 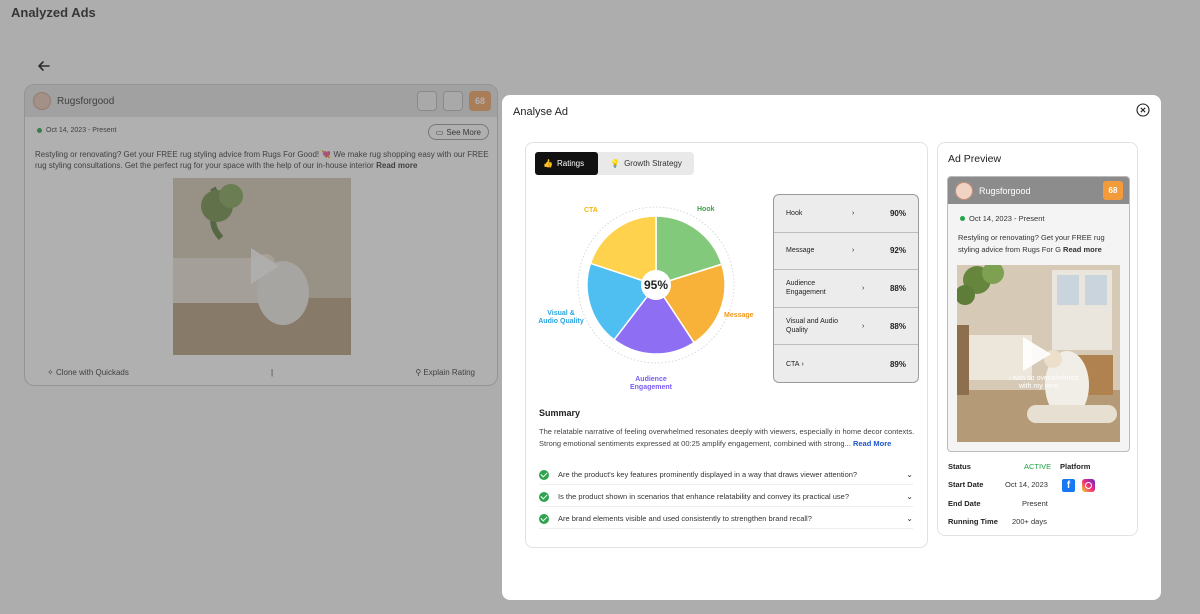 What do you see at coordinates (1029, 521) in the screenshot?
I see `running-time-value: 200+ days` at bounding box center [1029, 521].